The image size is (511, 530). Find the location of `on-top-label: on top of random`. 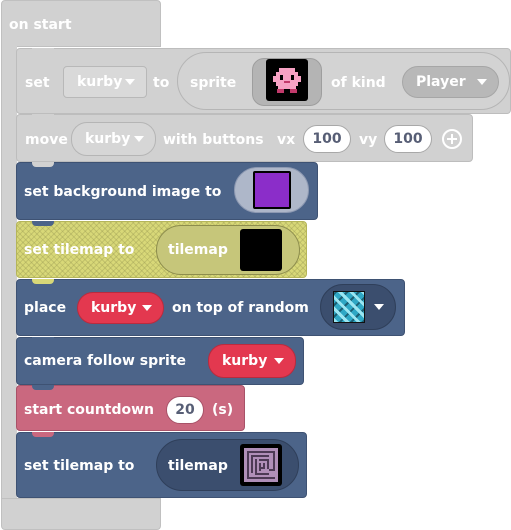

on-top-label: on top of random is located at coordinates (240, 308).